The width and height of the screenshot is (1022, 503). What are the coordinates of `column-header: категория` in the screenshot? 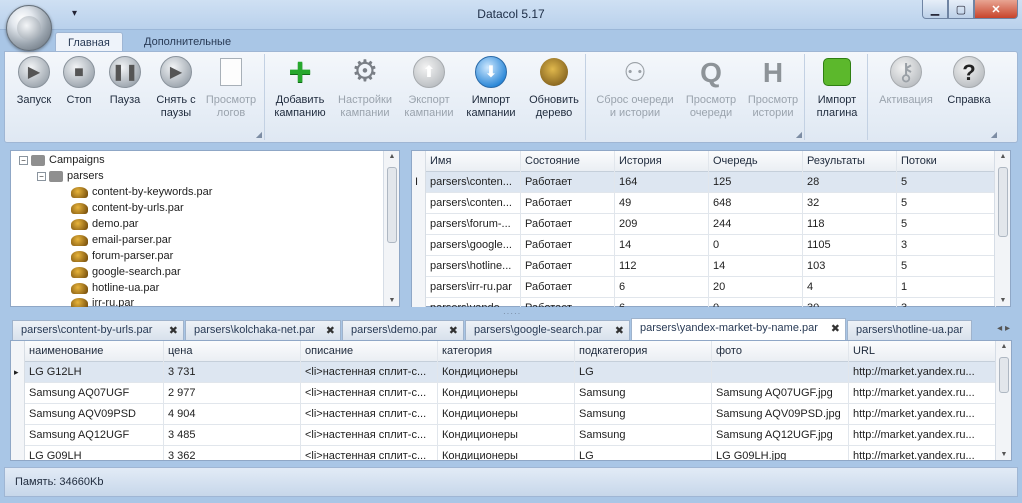 It's located at (506, 351).